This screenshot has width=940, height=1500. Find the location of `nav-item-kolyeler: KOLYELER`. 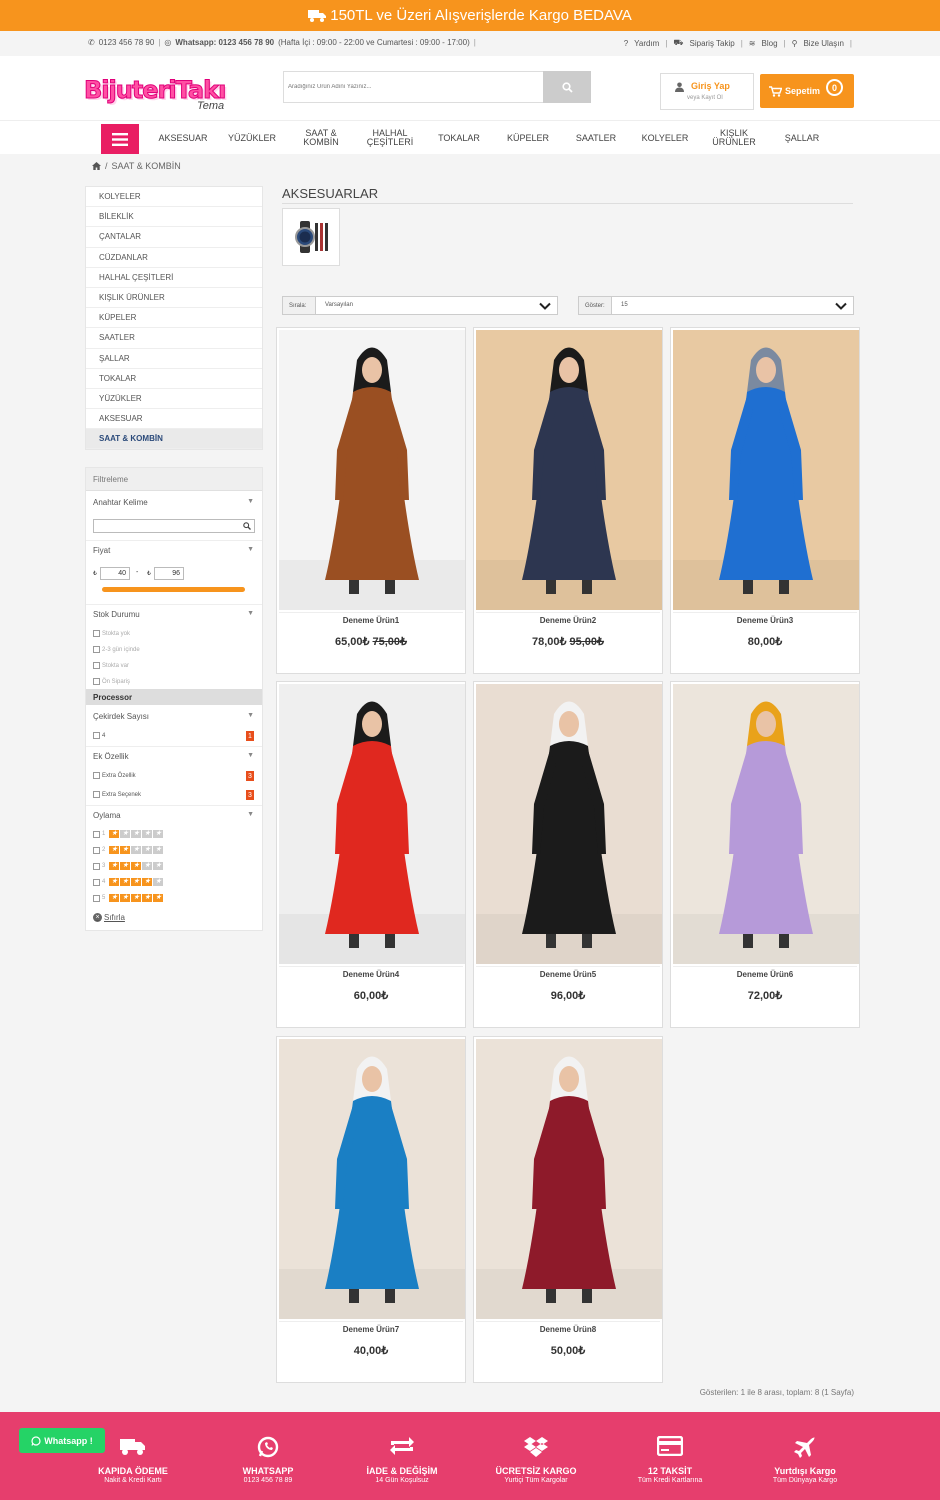

nav-item-kolyeler: KOLYELER is located at coordinates (665, 138).